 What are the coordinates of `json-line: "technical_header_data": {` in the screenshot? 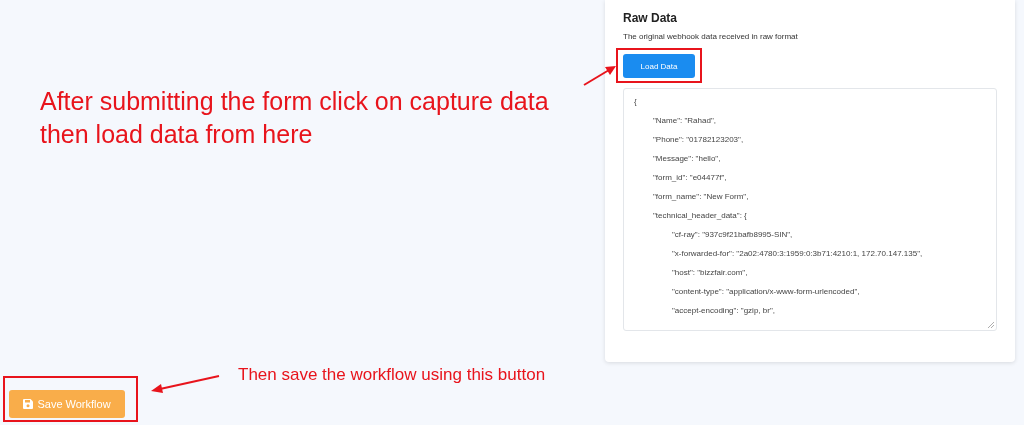 It's located at (700, 215).